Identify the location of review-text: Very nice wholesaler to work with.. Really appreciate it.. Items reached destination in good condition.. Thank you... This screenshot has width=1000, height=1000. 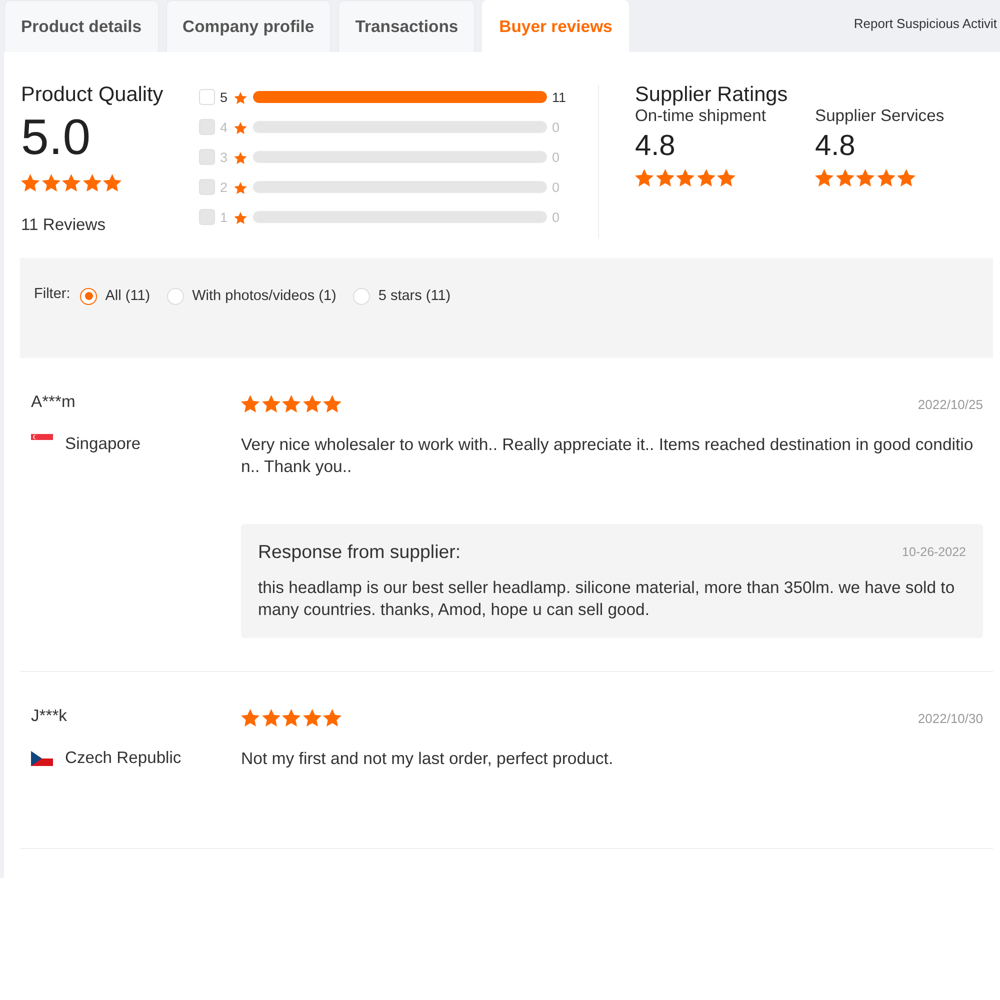
(607, 456).